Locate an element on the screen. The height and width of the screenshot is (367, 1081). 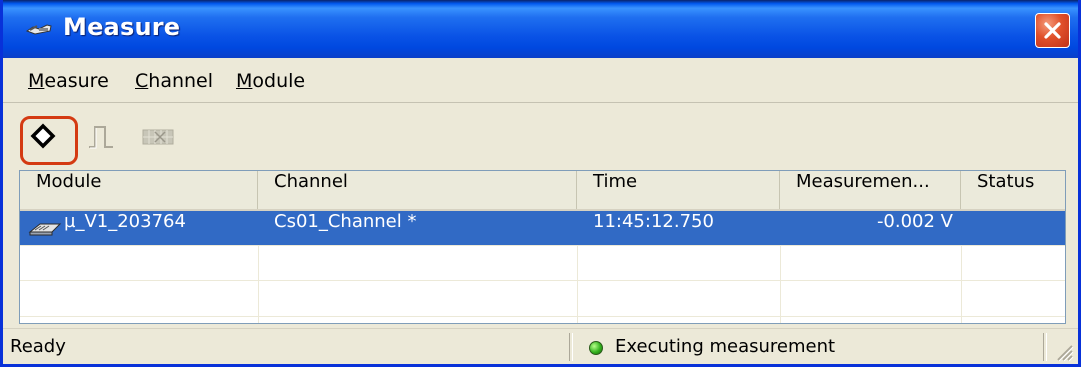
menu-module-accel: M is located at coordinates (244, 81).